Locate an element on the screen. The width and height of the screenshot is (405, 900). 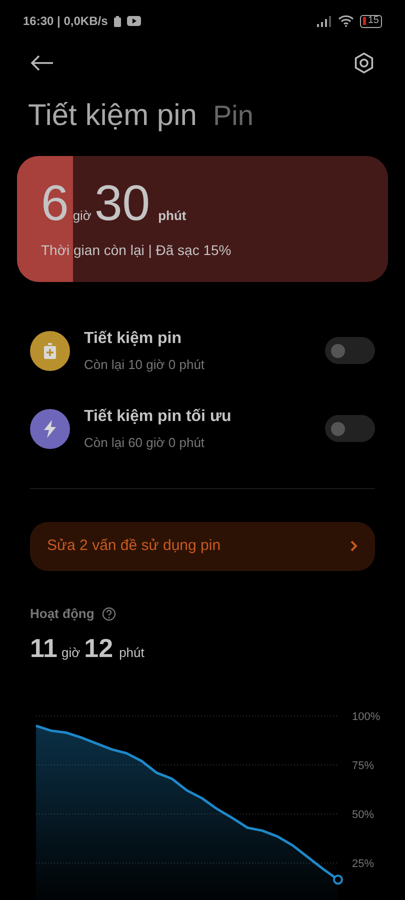
axis-label: 100% is located at coordinates (366, 717).